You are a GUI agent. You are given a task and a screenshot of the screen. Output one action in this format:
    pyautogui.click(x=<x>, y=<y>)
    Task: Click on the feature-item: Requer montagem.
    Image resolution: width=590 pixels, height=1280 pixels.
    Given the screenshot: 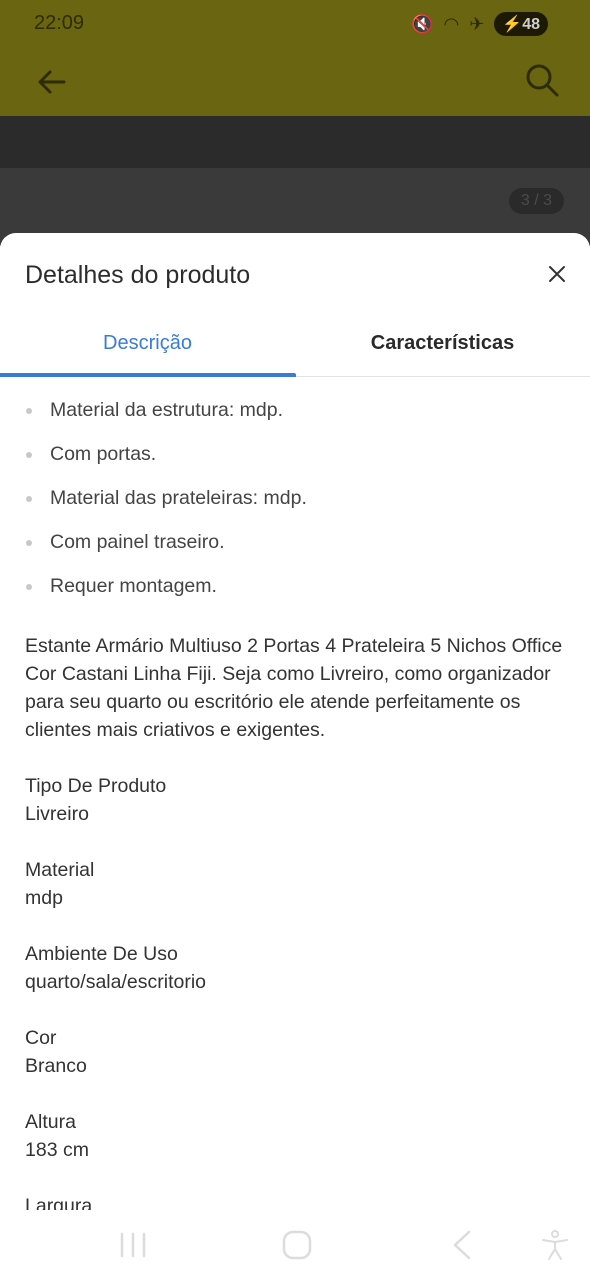 What is the action you would take?
    pyautogui.click(x=295, y=596)
    